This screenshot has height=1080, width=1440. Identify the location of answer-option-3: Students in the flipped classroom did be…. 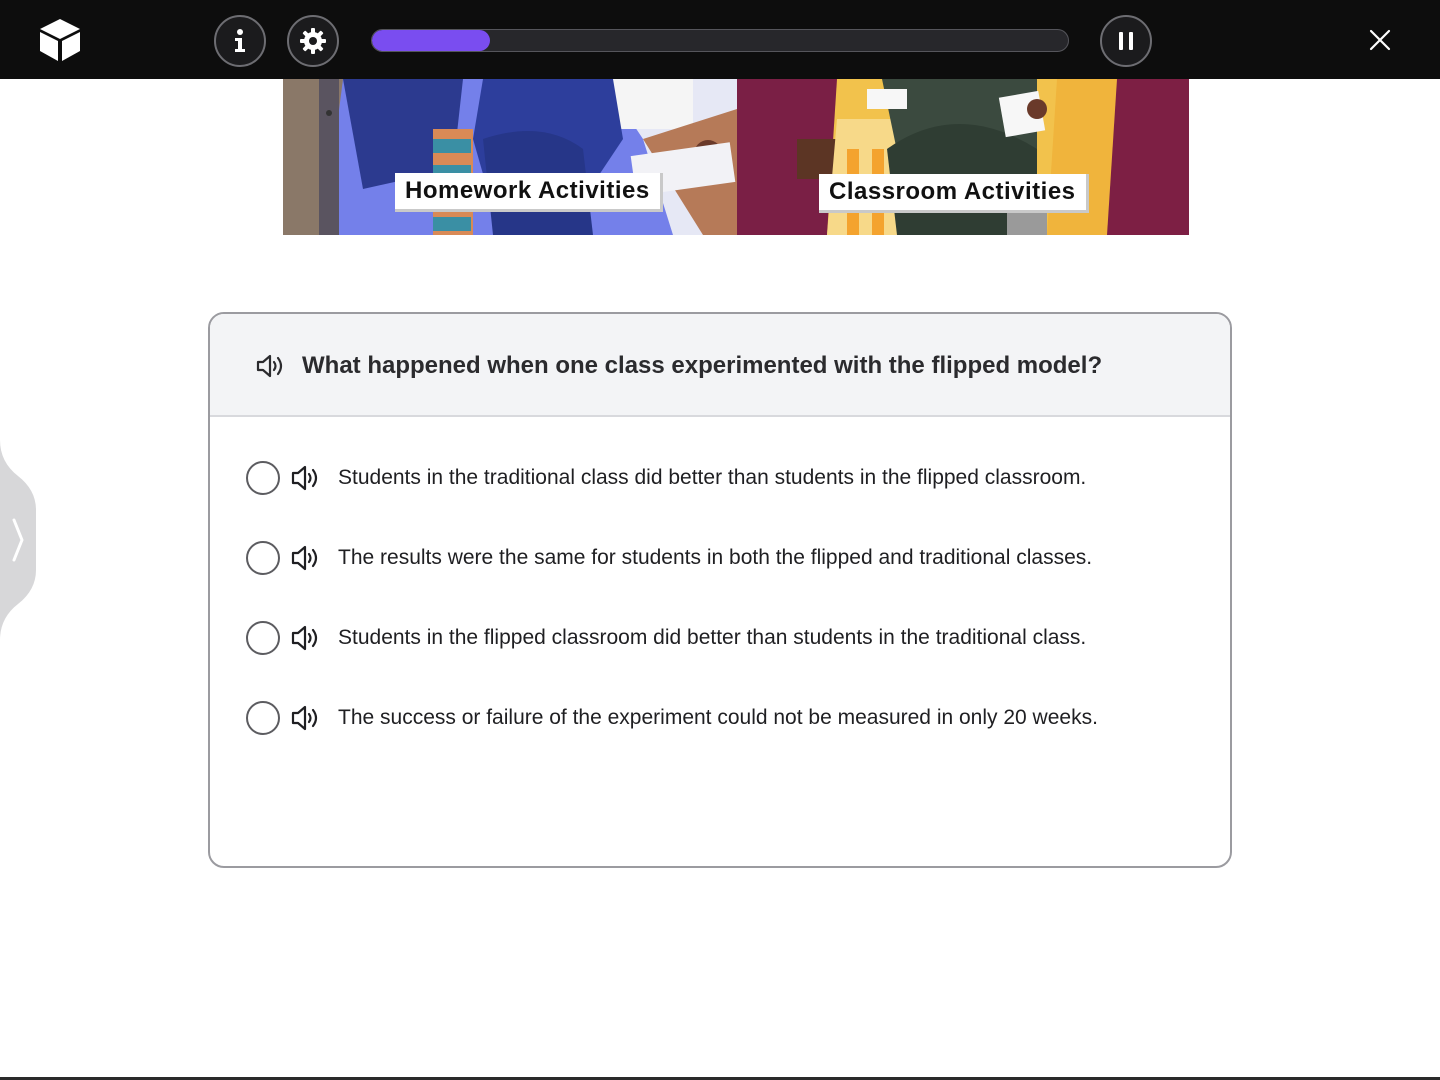
(716, 638).